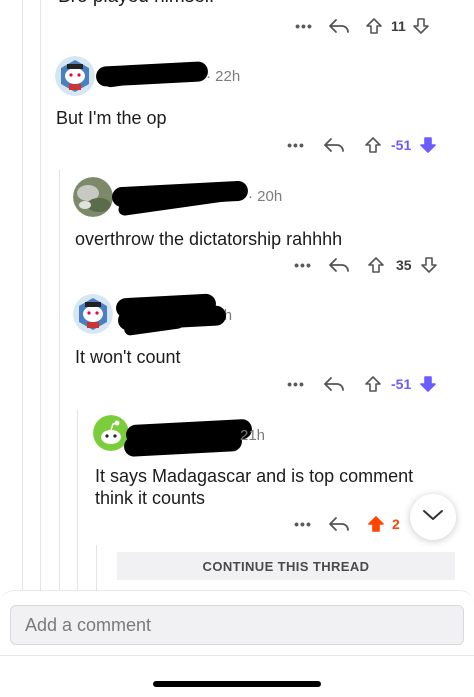 The width and height of the screenshot is (474, 697). Describe the element at coordinates (209, 239) in the screenshot. I see `comment-body: overthrow the dictatorship rahhhh` at that location.